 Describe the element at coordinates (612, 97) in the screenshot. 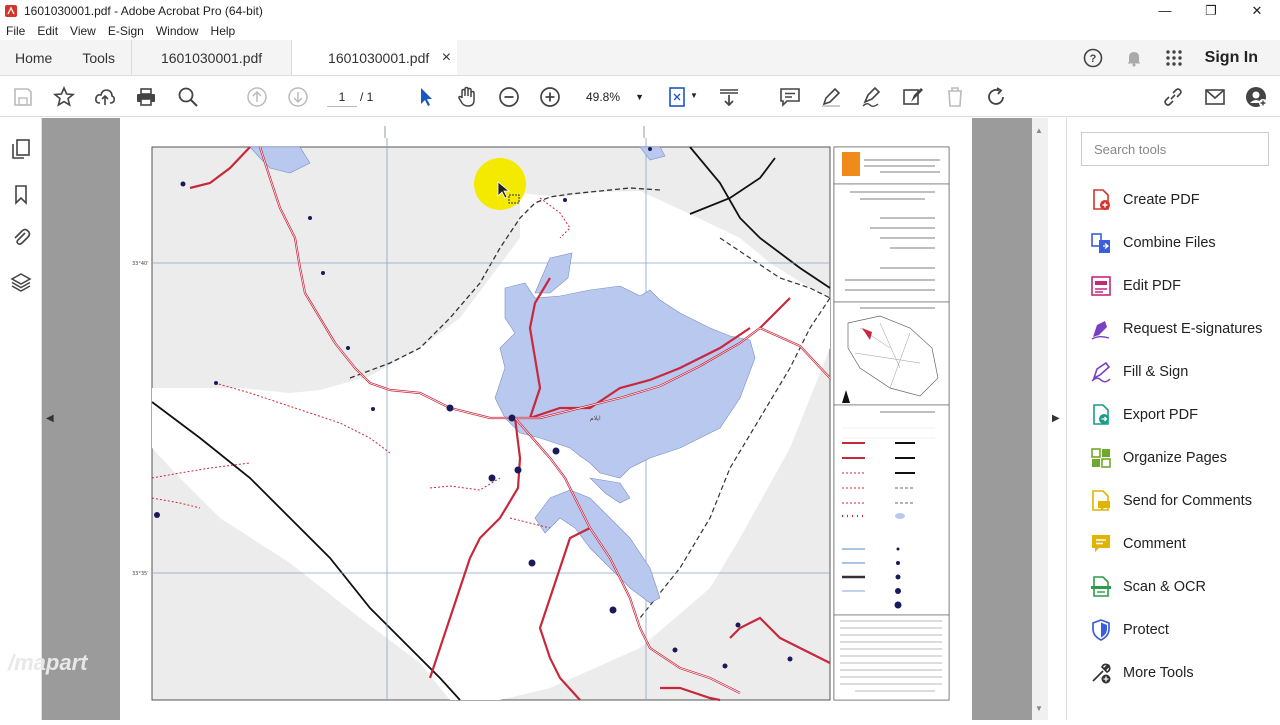

I see `zoom-level-select: 49.8% ▼` at that location.